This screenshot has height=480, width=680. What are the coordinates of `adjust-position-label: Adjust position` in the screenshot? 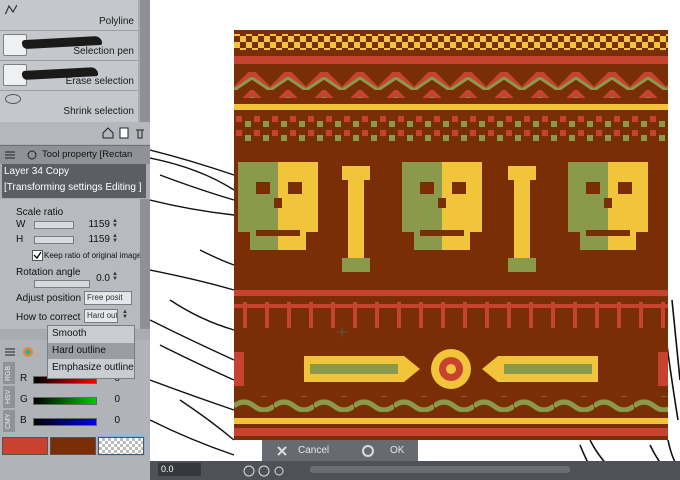 It's located at (49, 298).